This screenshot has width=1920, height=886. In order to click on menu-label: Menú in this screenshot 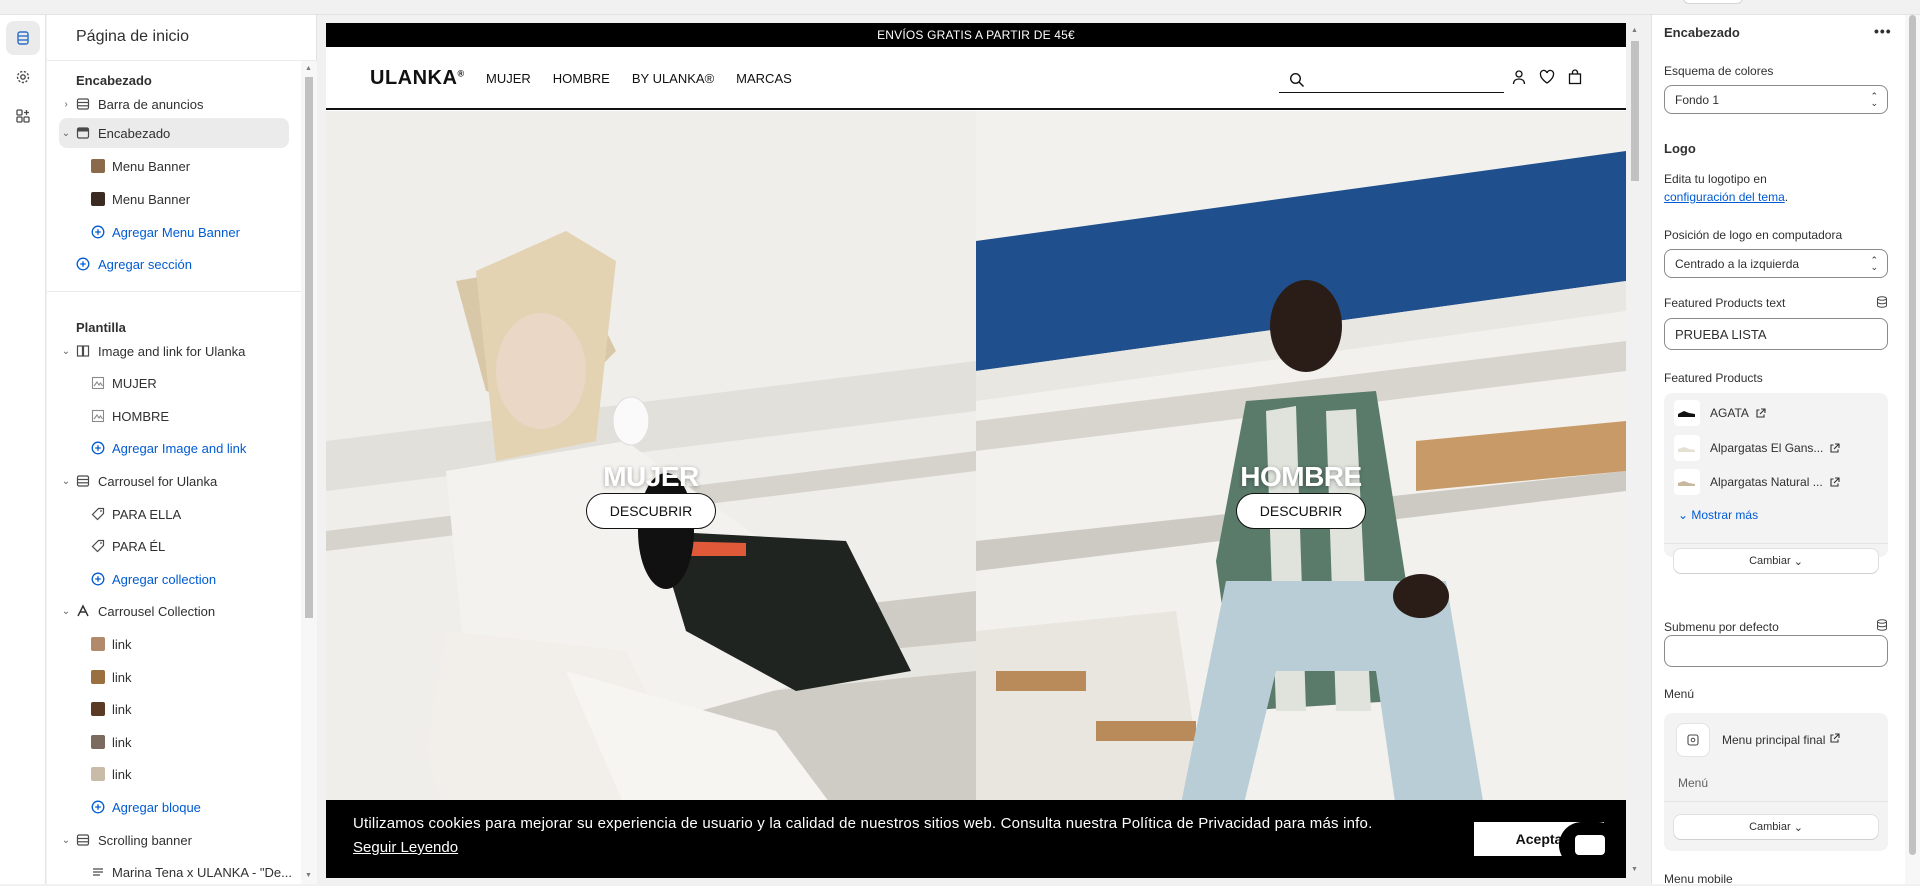, I will do `click(1679, 694)`.